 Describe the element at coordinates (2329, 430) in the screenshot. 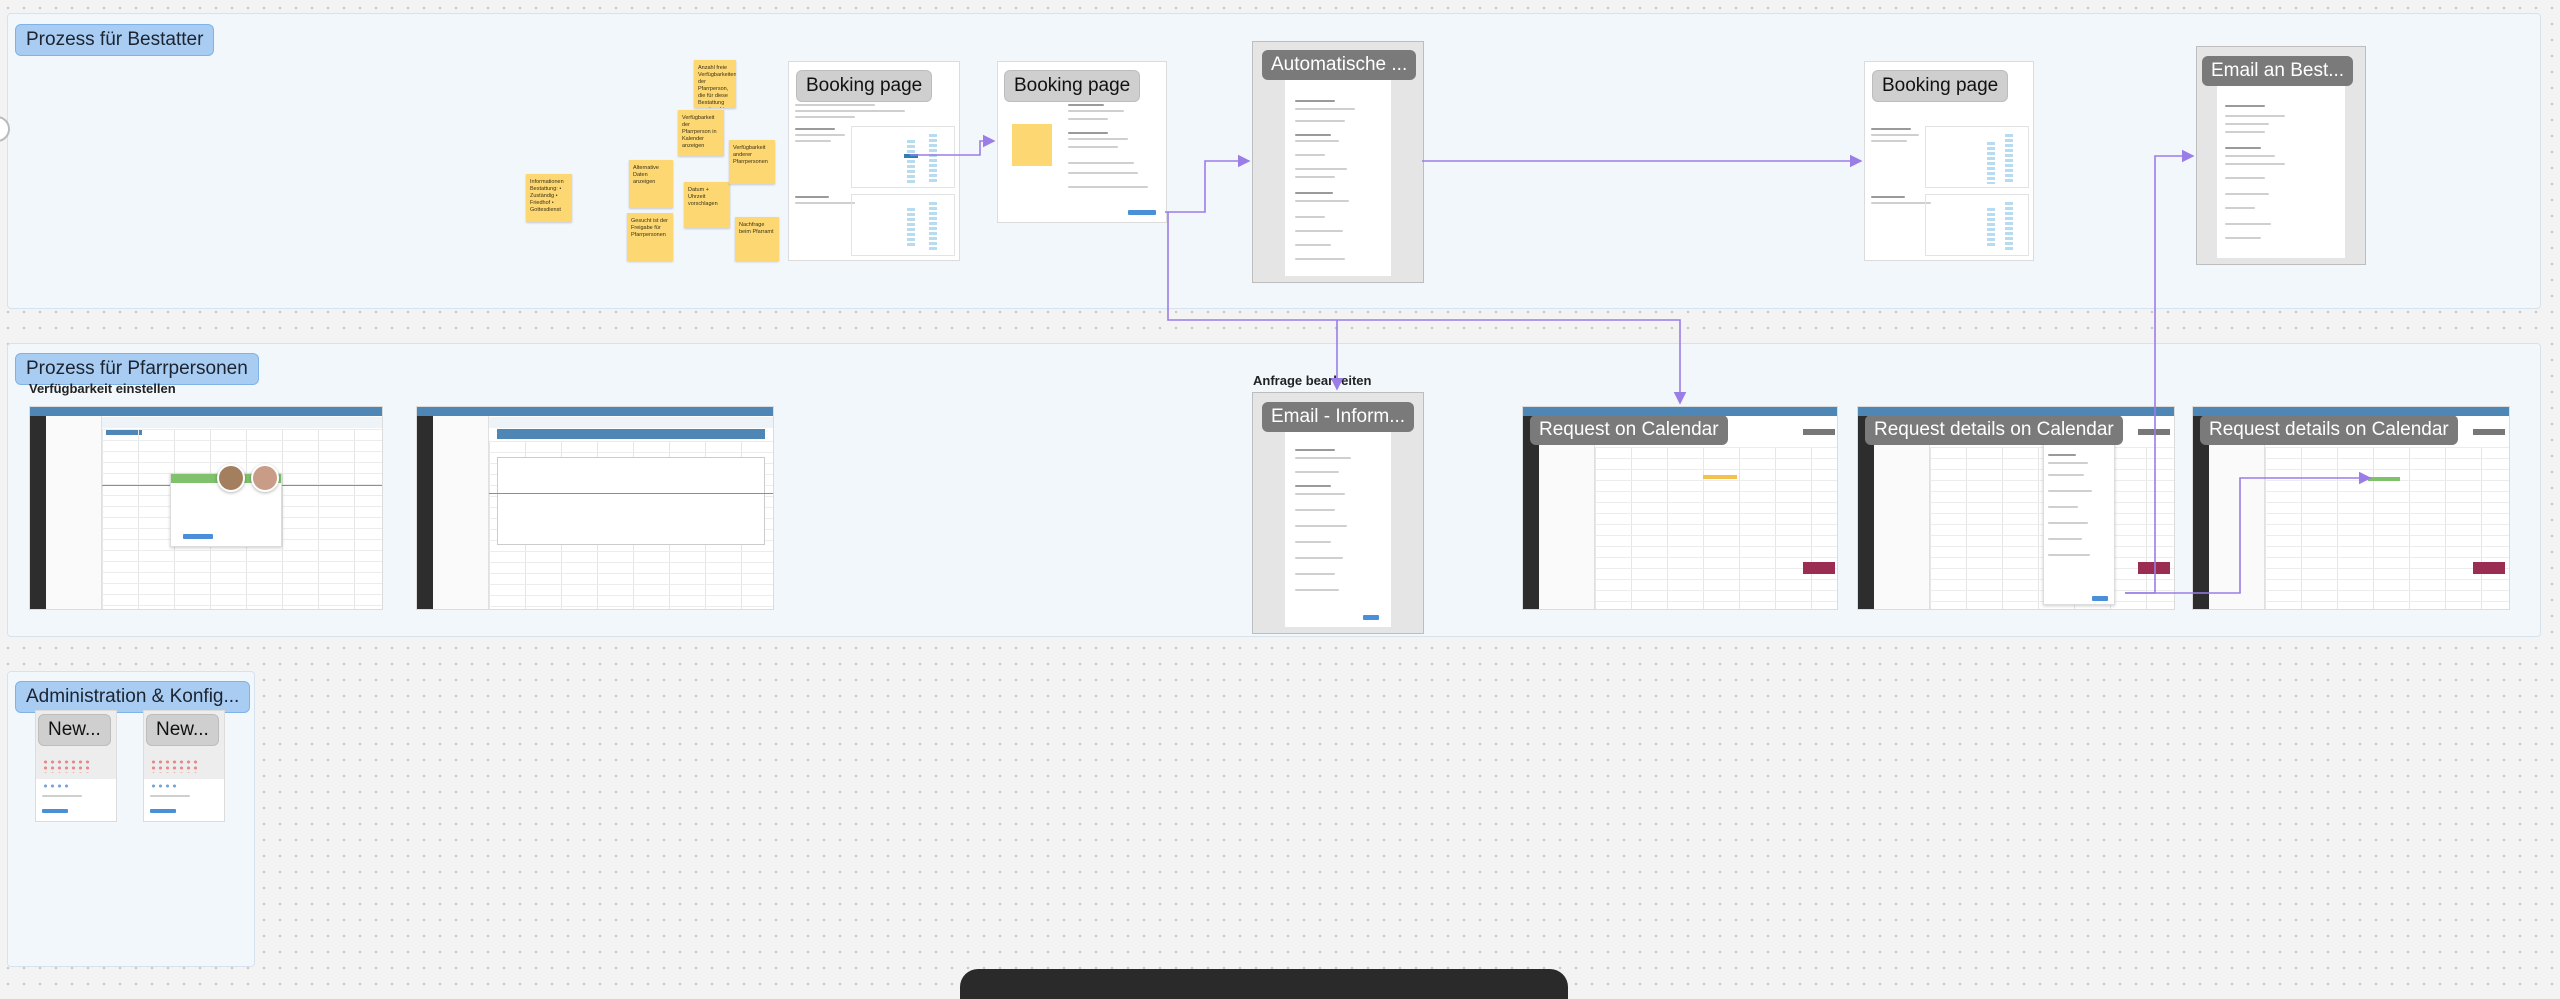

I see `screen-title-request-details-2: Request details on Calendar` at that location.